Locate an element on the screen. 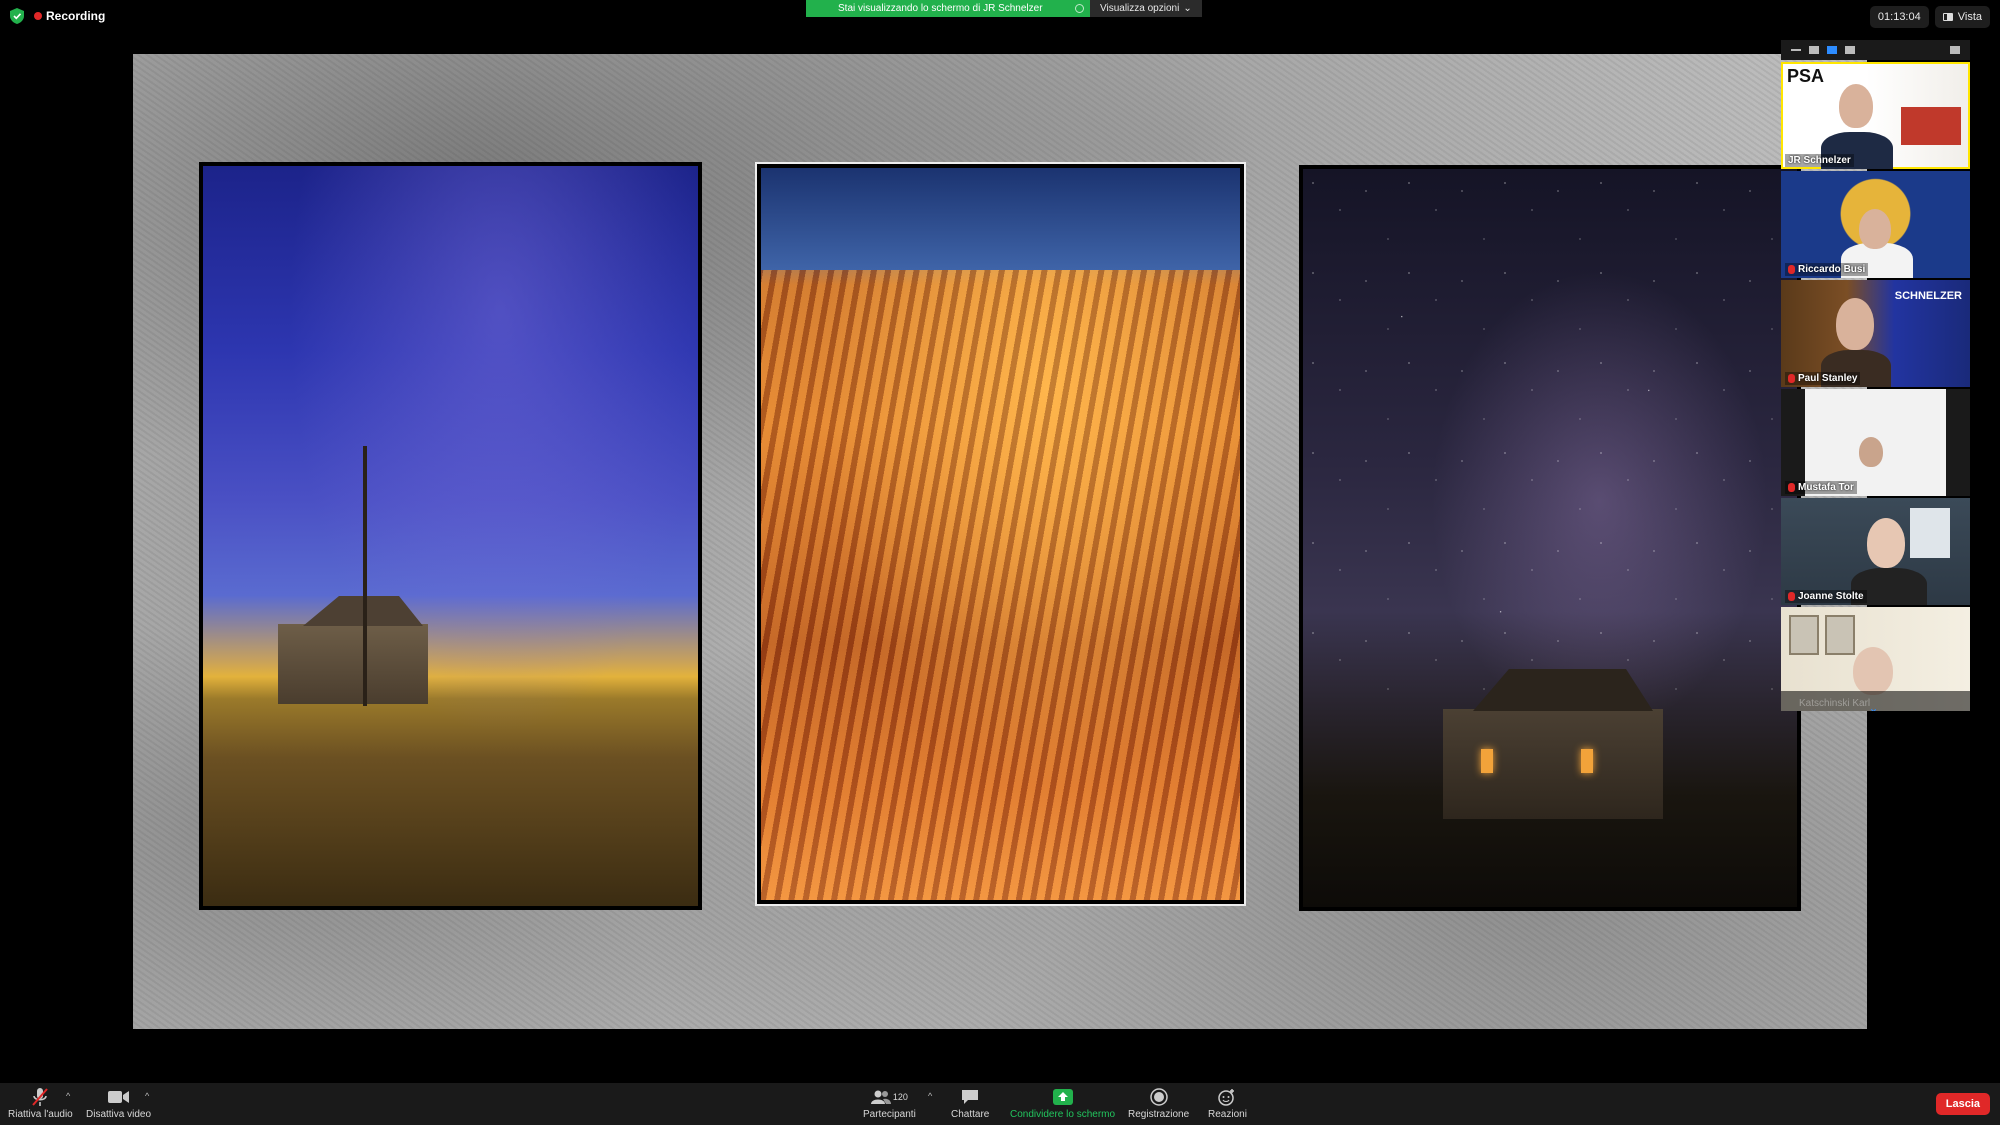  stop-video-label: Disattiva video is located at coordinates (119, 1114).